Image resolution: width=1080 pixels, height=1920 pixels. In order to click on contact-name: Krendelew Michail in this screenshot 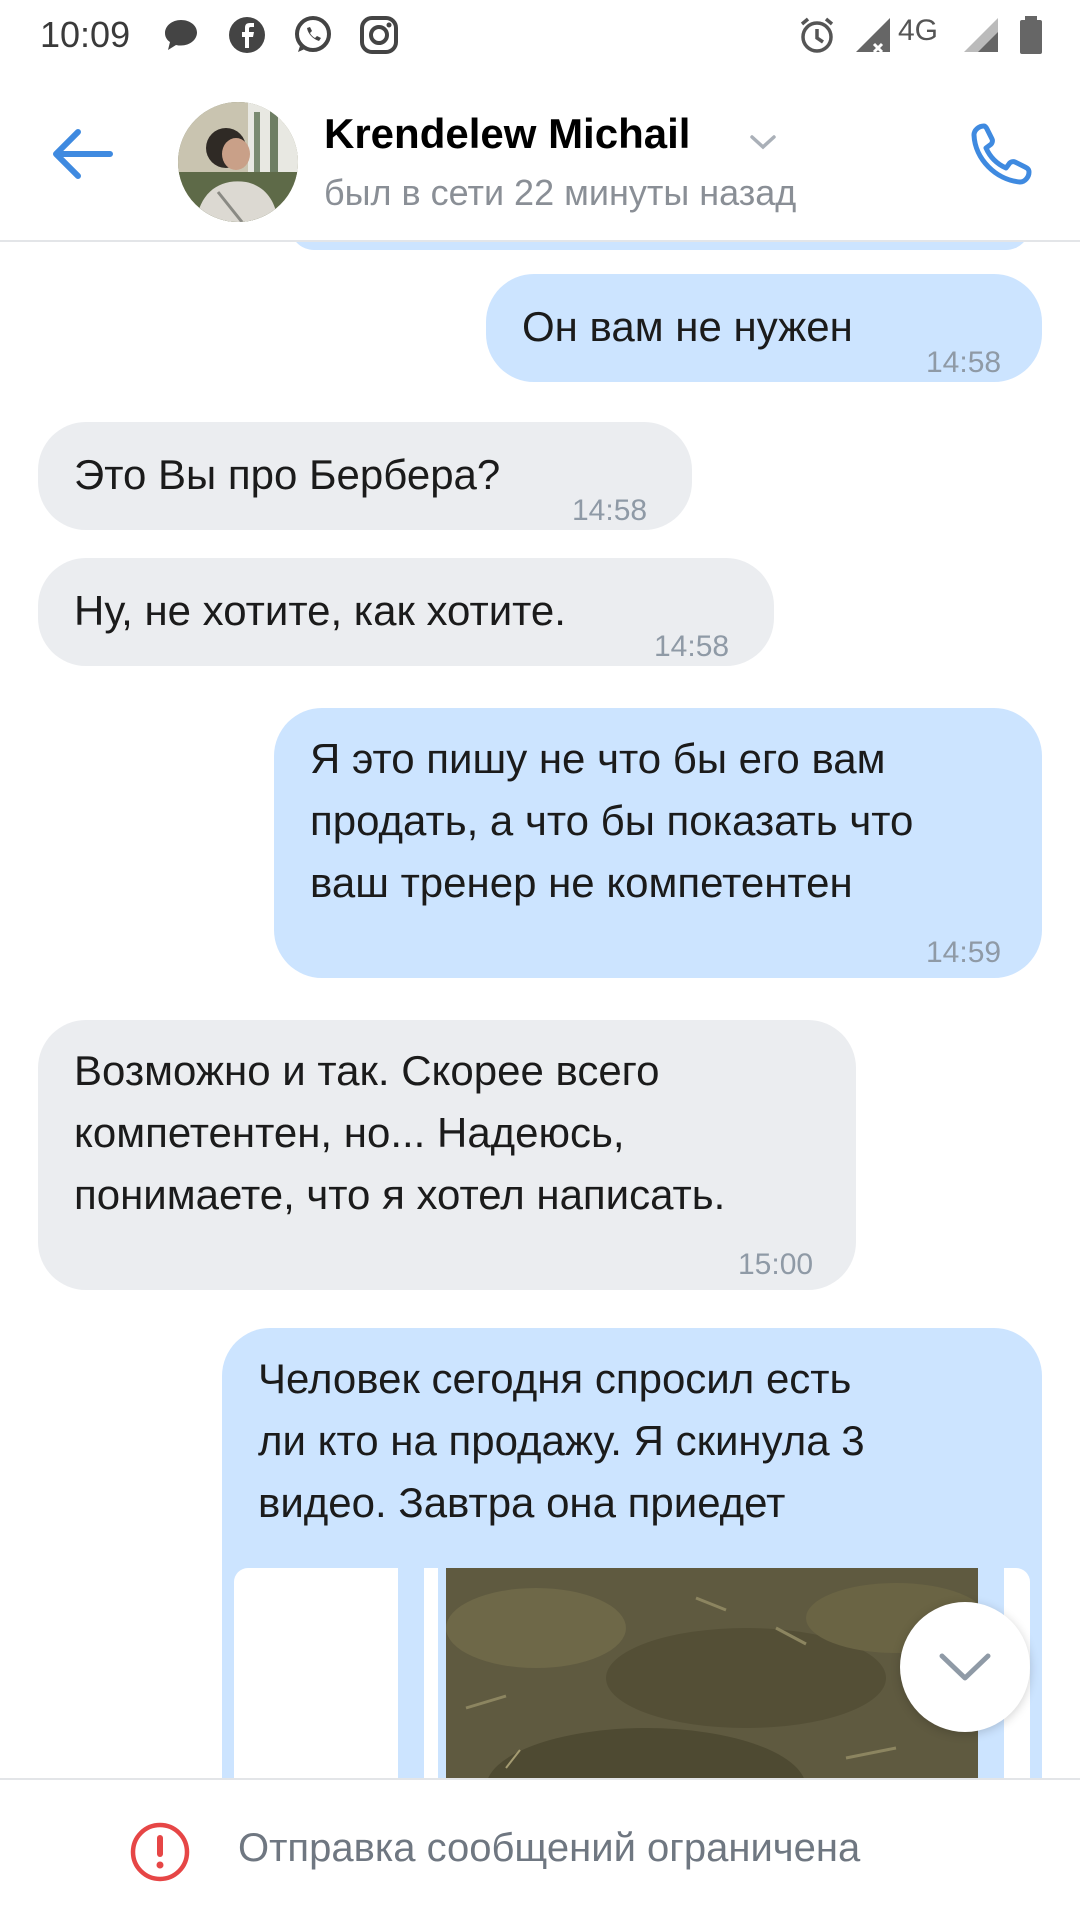, I will do `click(507, 134)`.